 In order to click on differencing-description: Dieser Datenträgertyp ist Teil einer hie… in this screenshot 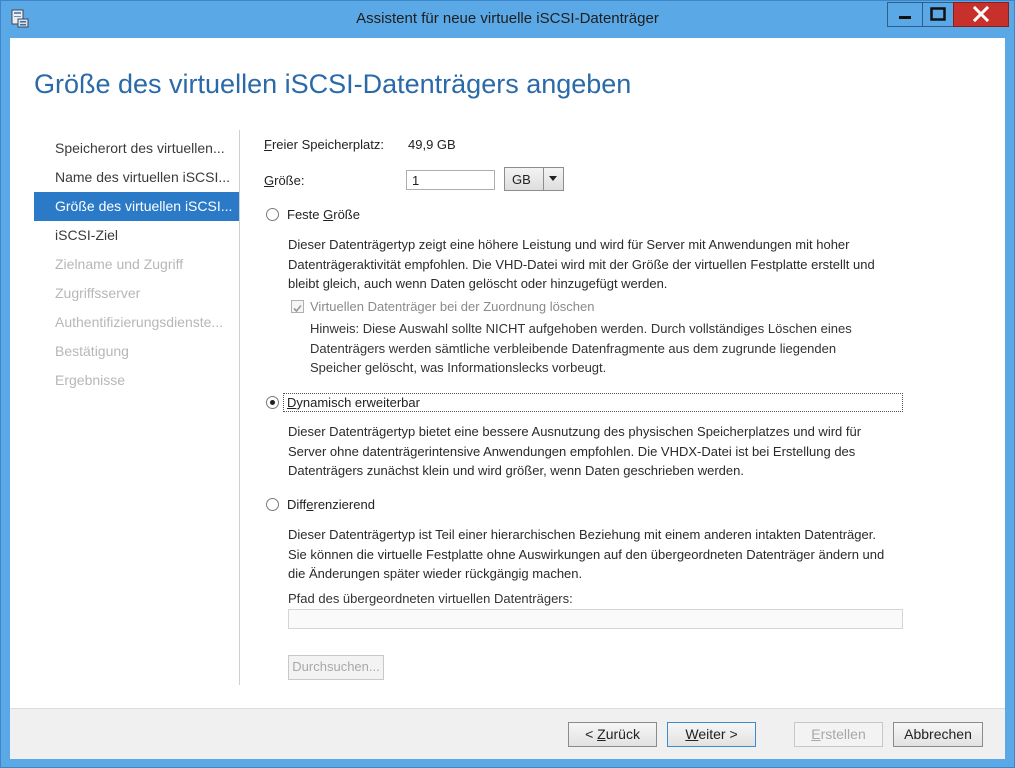, I will do `click(586, 554)`.